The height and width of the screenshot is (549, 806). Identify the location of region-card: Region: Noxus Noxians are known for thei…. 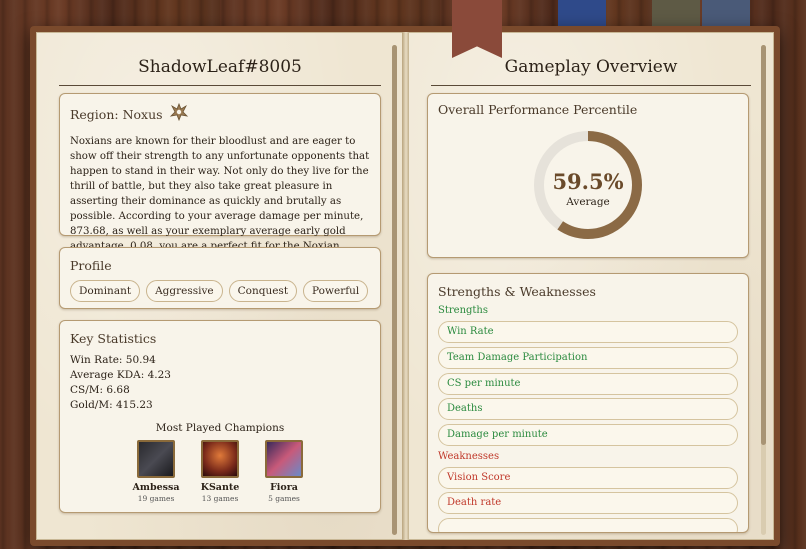
(220, 180).